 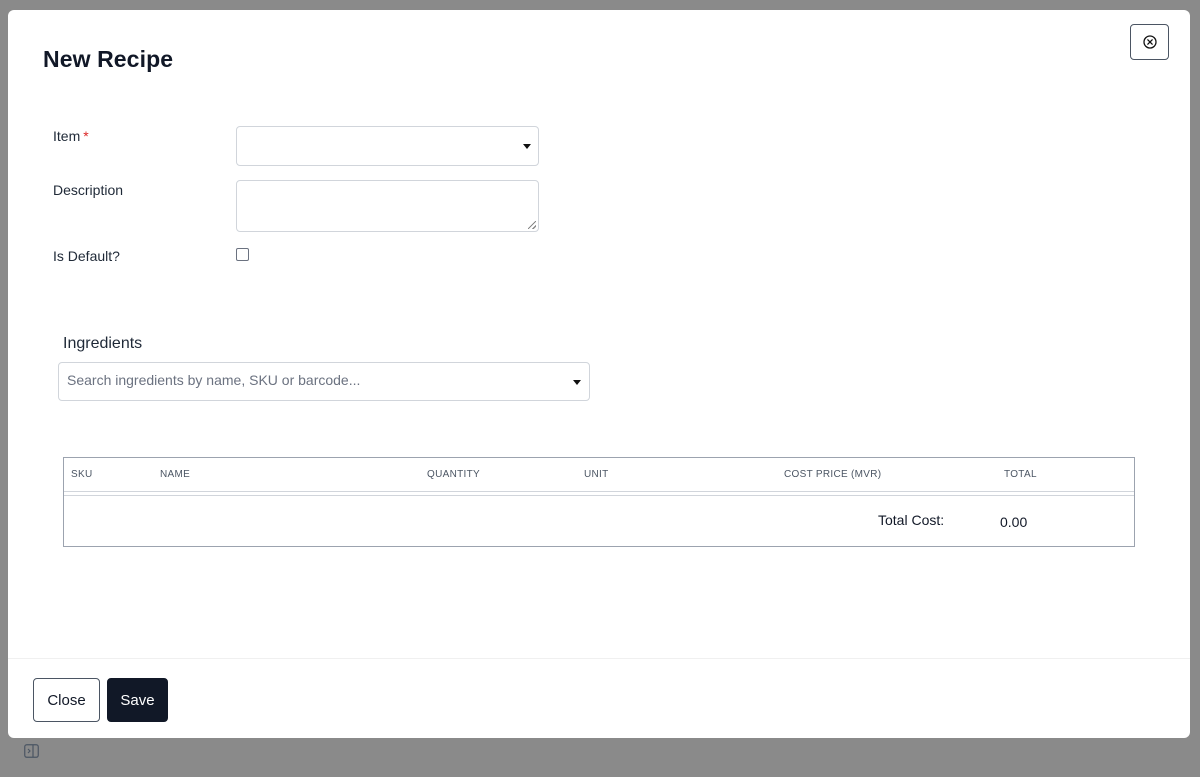 I want to click on column-header-cost-price: COST PRICE (MVR), so click(x=833, y=474).